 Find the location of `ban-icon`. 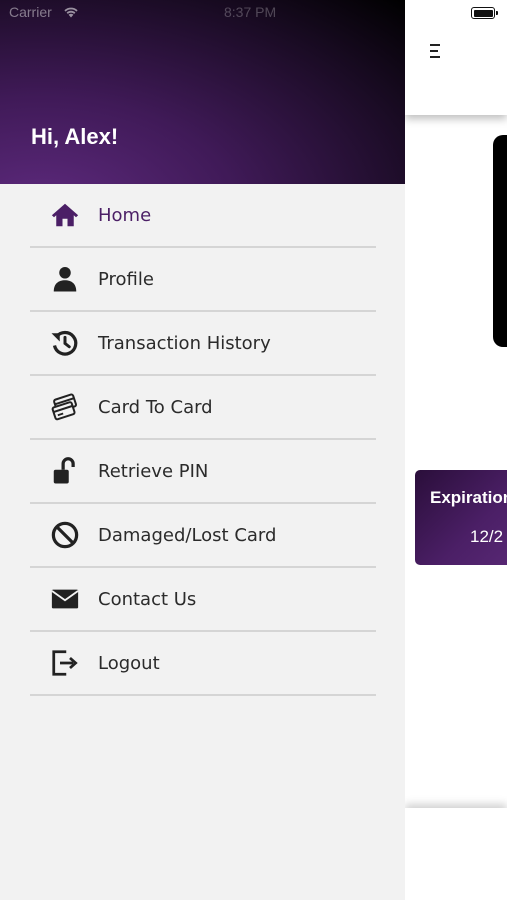

ban-icon is located at coordinates (65, 535).